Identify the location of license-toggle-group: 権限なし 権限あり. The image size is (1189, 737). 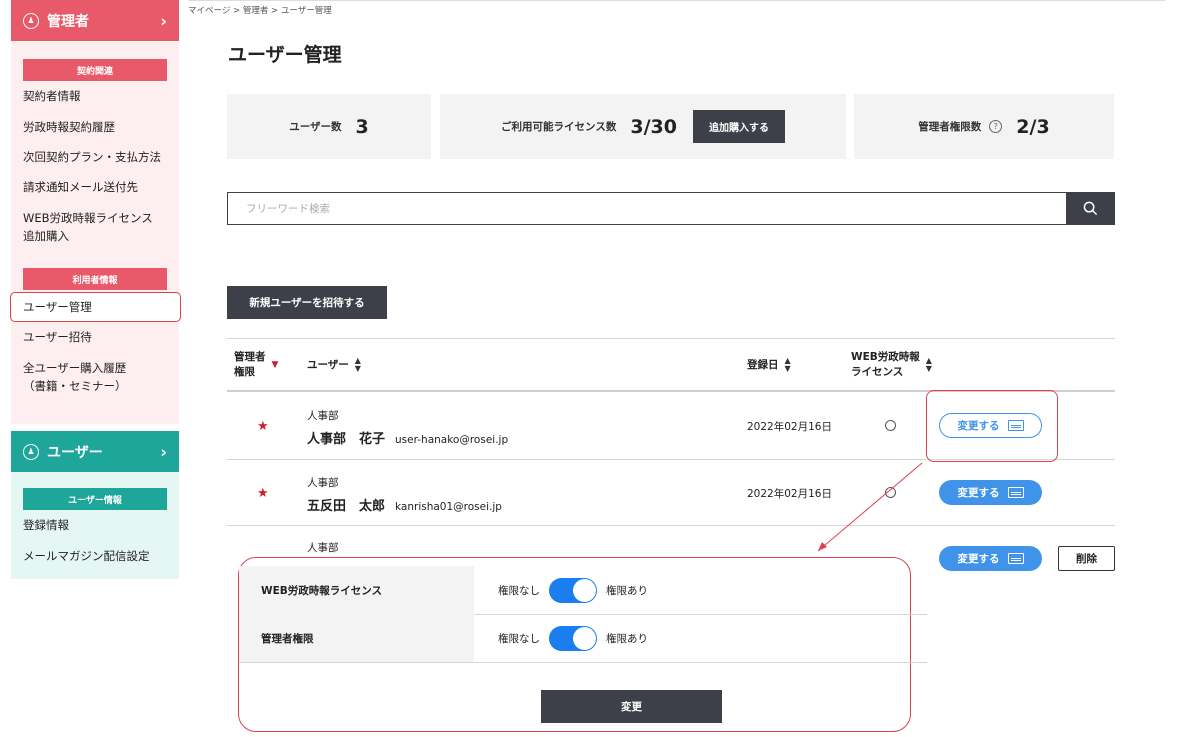
(573, 590).